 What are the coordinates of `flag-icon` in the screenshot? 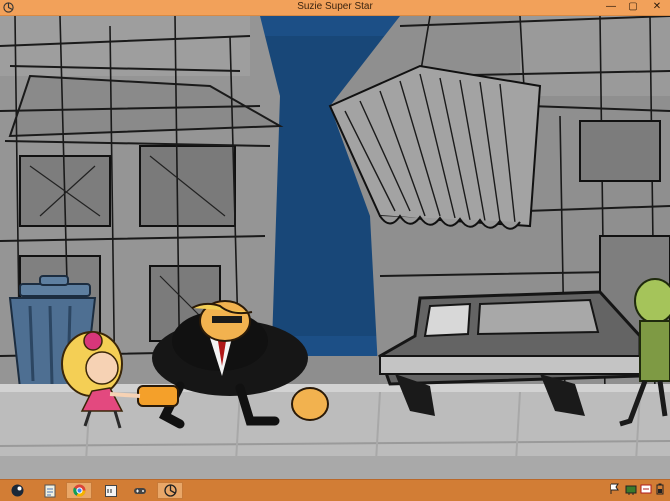 It's located at (614, 488).